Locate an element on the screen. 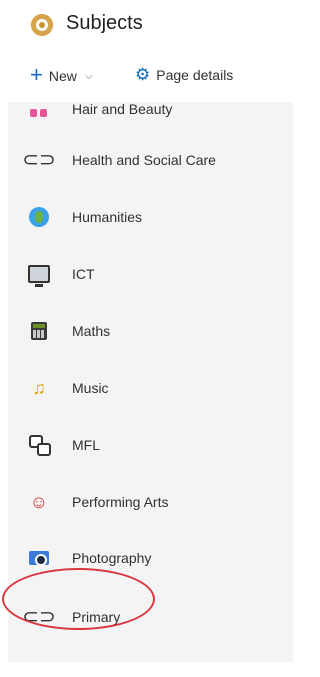 The height and width of the screenshot is (677, 320). music-icon: ♫ is located at coordinates (39, 388).